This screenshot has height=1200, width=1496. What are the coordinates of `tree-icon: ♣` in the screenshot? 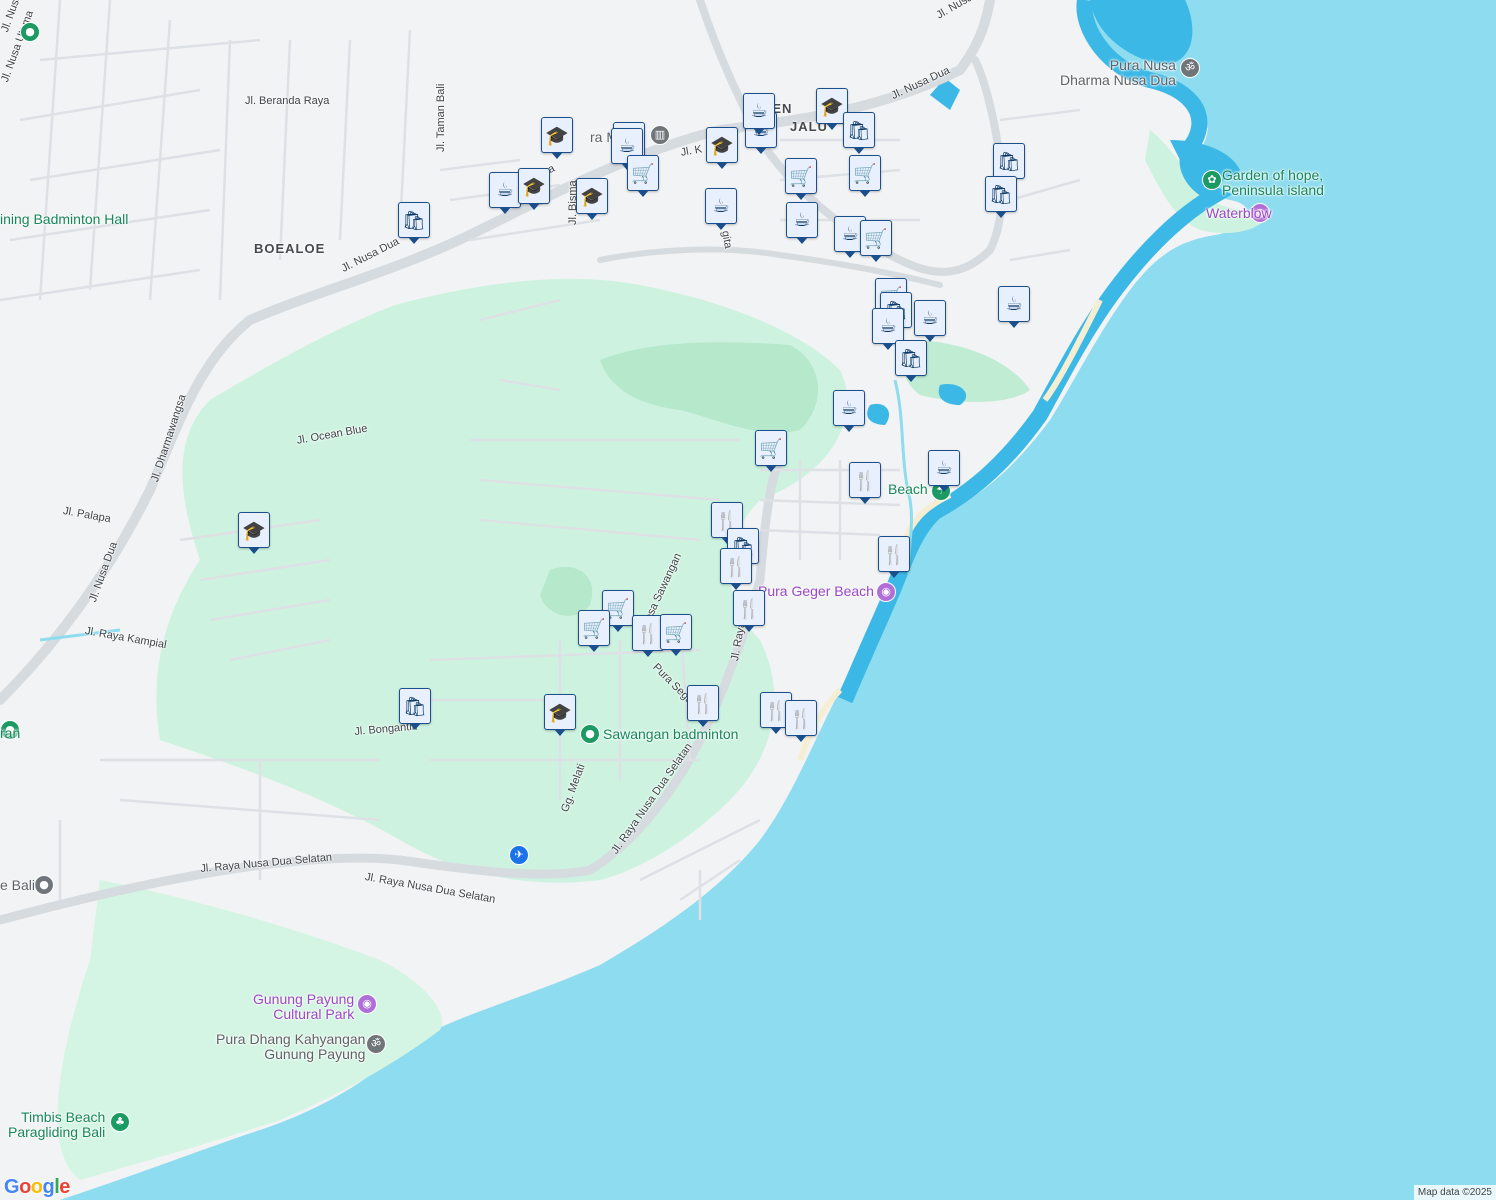 It's located at (120, 1122).